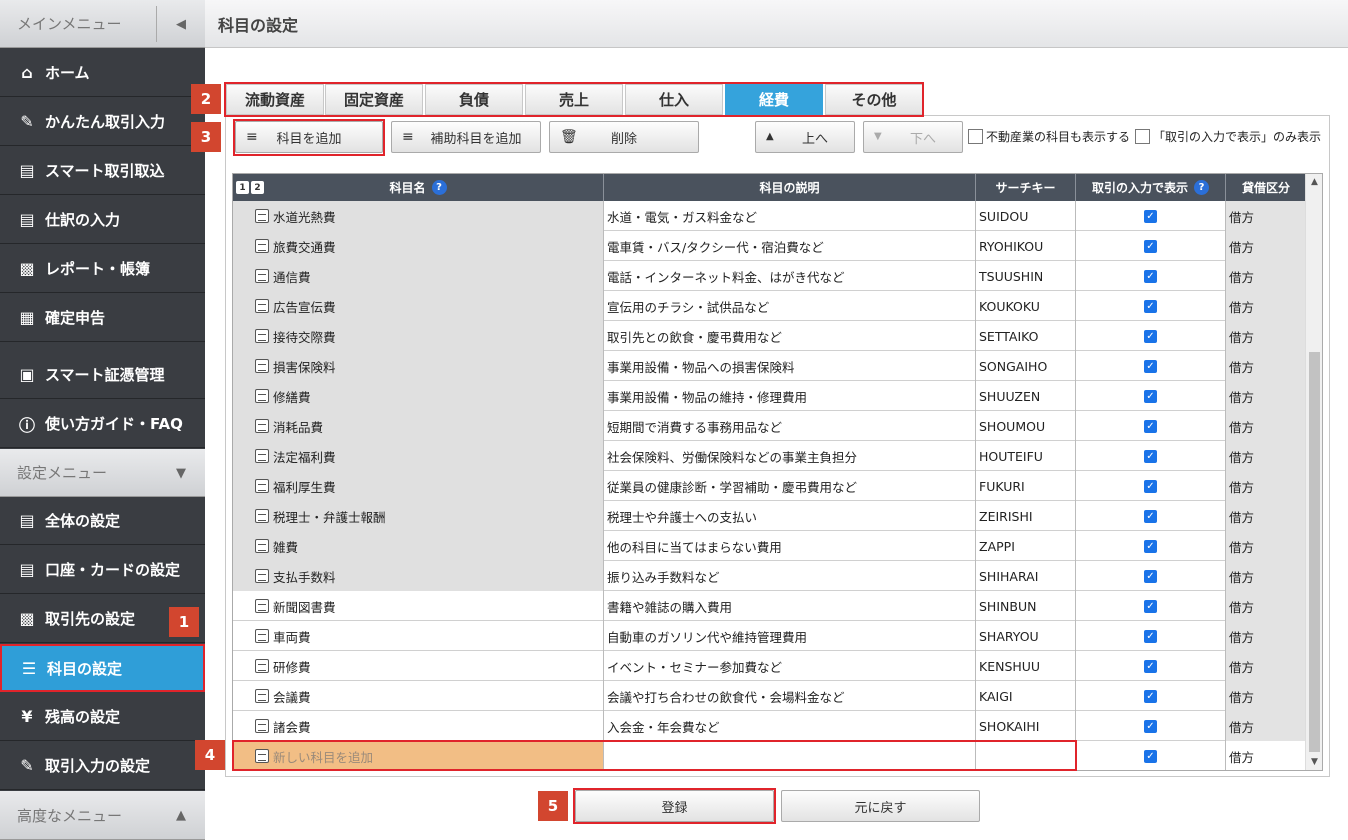 The image size is (1348, 840). What do you see at coordinates (769, 216) in the screenshot?
I see `table-row: 水道光熱費 水道・電気・ガス料金など SUIDOU ✓ 借方` at bounding box center [769, 216].